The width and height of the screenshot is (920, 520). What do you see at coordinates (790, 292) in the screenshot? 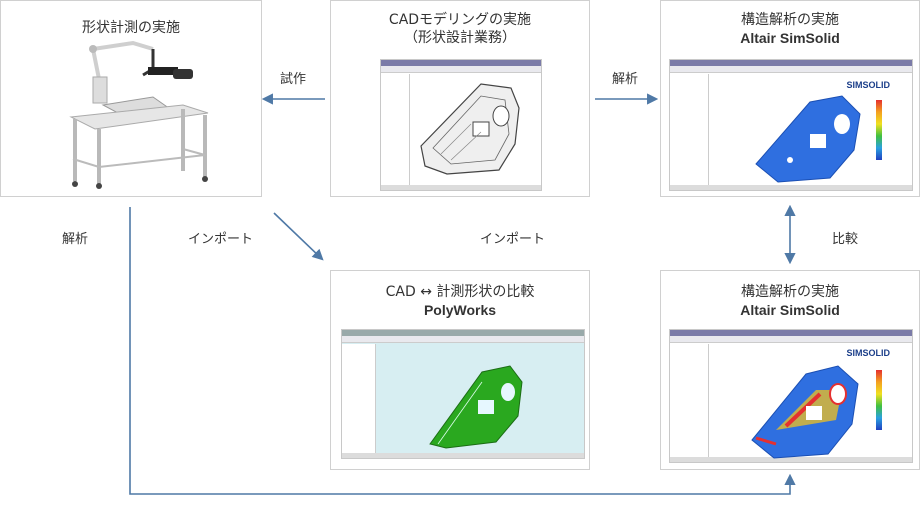
I see `analysis-bottom-title: 構造解析の実施` at bounding box center [790, 292].